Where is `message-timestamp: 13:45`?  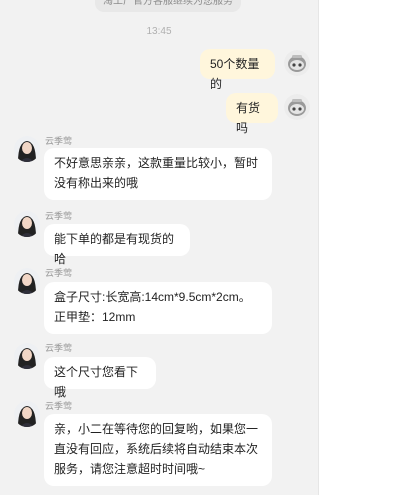 message-timestamp: 13:45 is located at coordinates (159, 31).